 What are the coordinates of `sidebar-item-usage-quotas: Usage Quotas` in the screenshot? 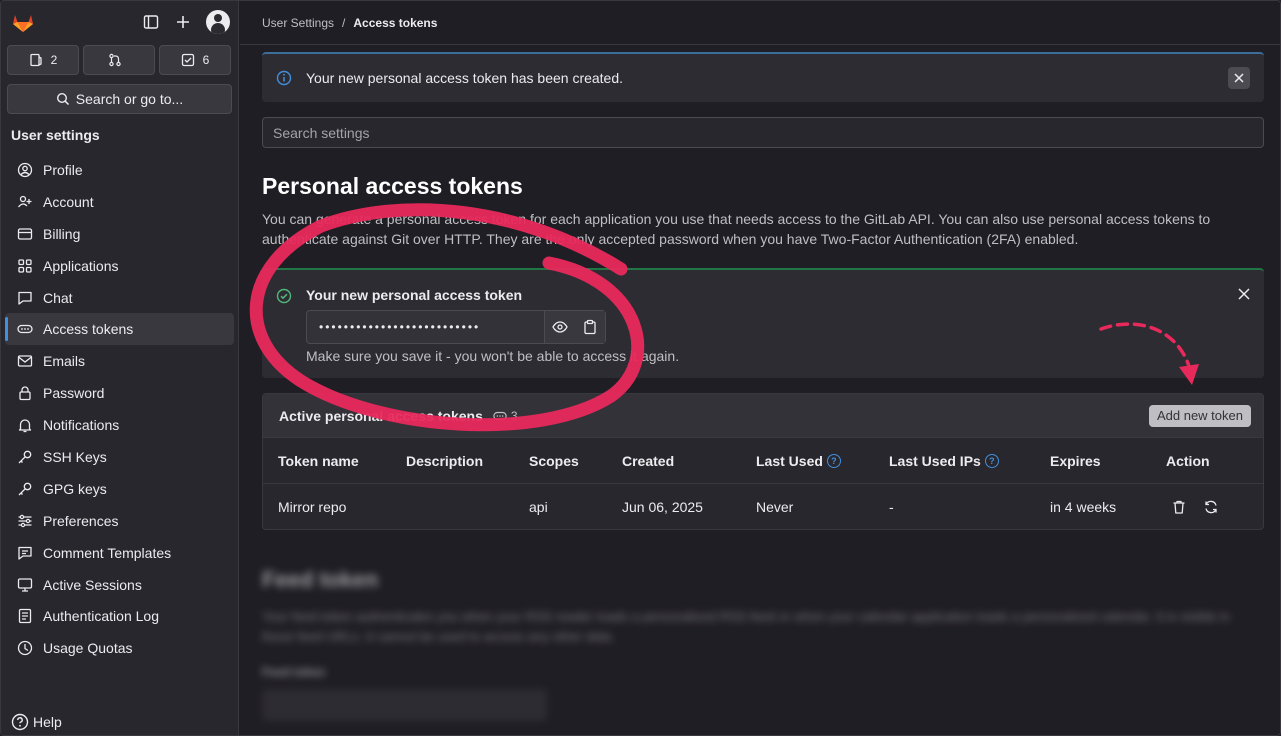 It's located at (119, 648).